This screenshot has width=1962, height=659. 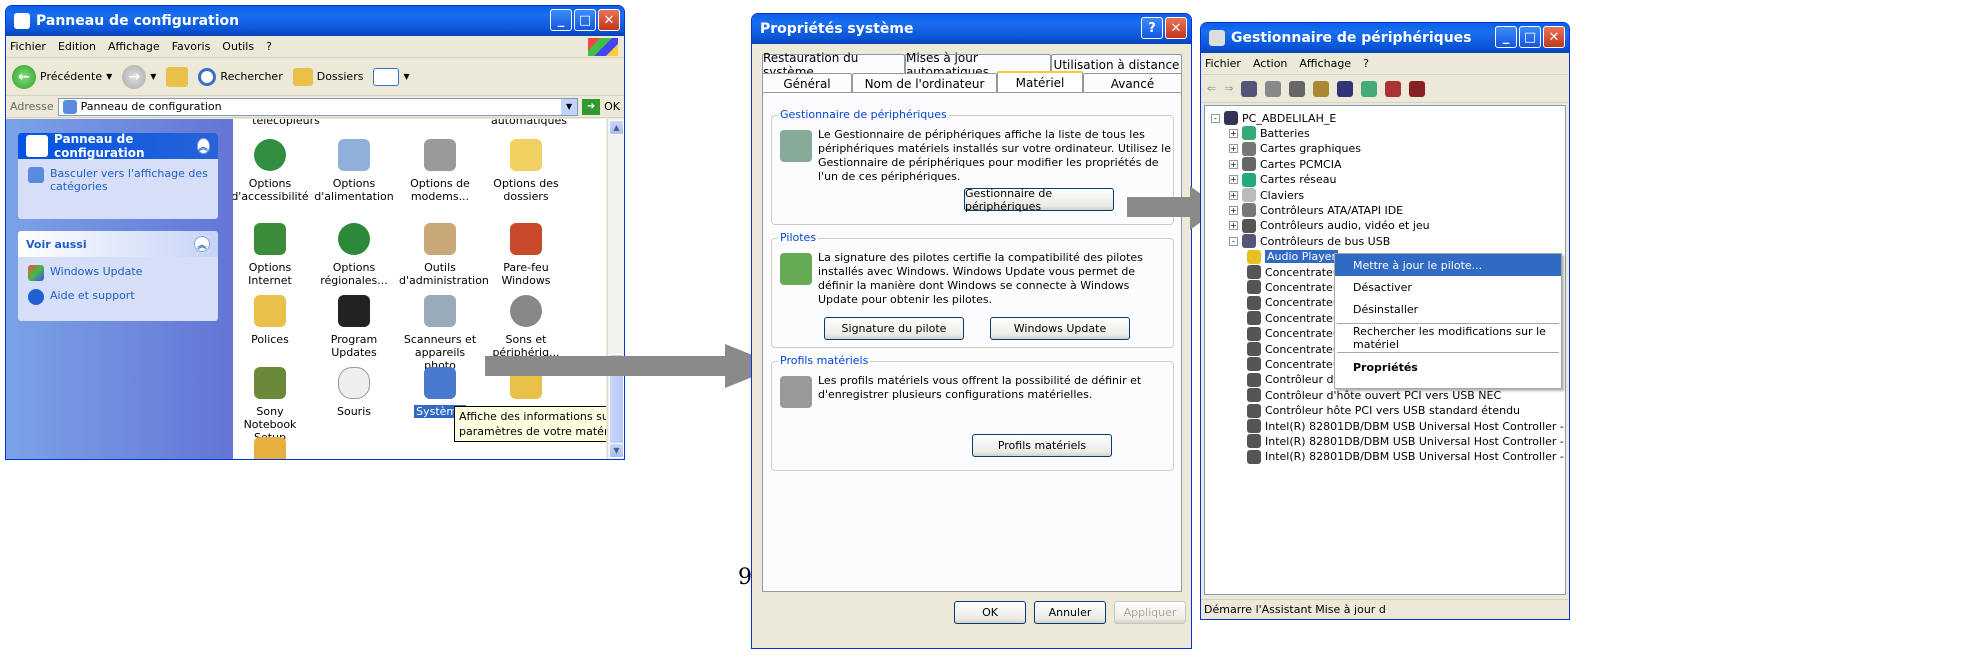 I want to click on control-panel-box-header: Panneau de configuration ︽, so click(x=118, y=146).